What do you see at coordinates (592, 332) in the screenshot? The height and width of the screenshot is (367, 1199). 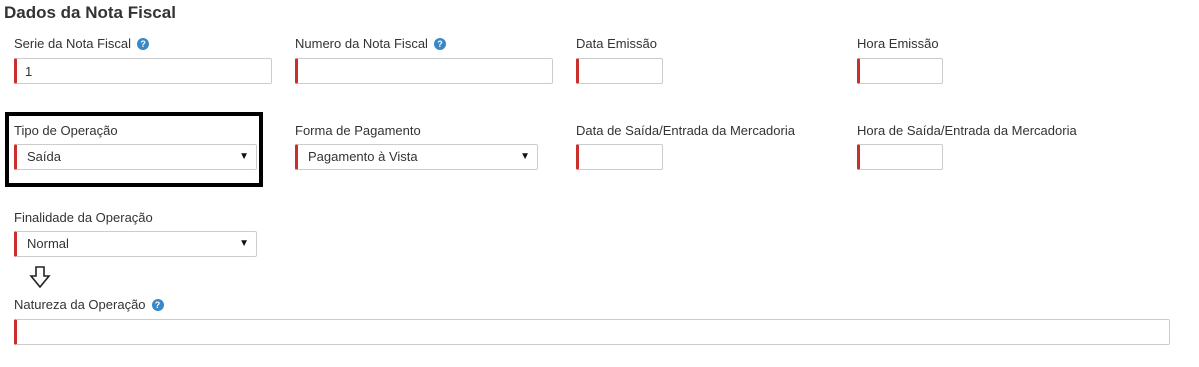 I see `natureza-input` at bounding box center [592, 332].